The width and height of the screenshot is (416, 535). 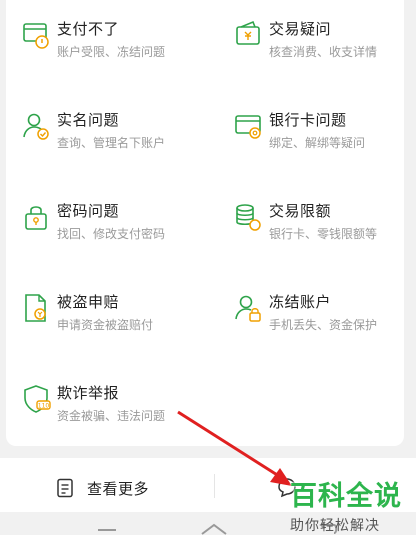 What do you see at coordinates (346, 496) in the screenshot?
I see `watermark-brand: 百科全说` at bounding box center [346, 496].